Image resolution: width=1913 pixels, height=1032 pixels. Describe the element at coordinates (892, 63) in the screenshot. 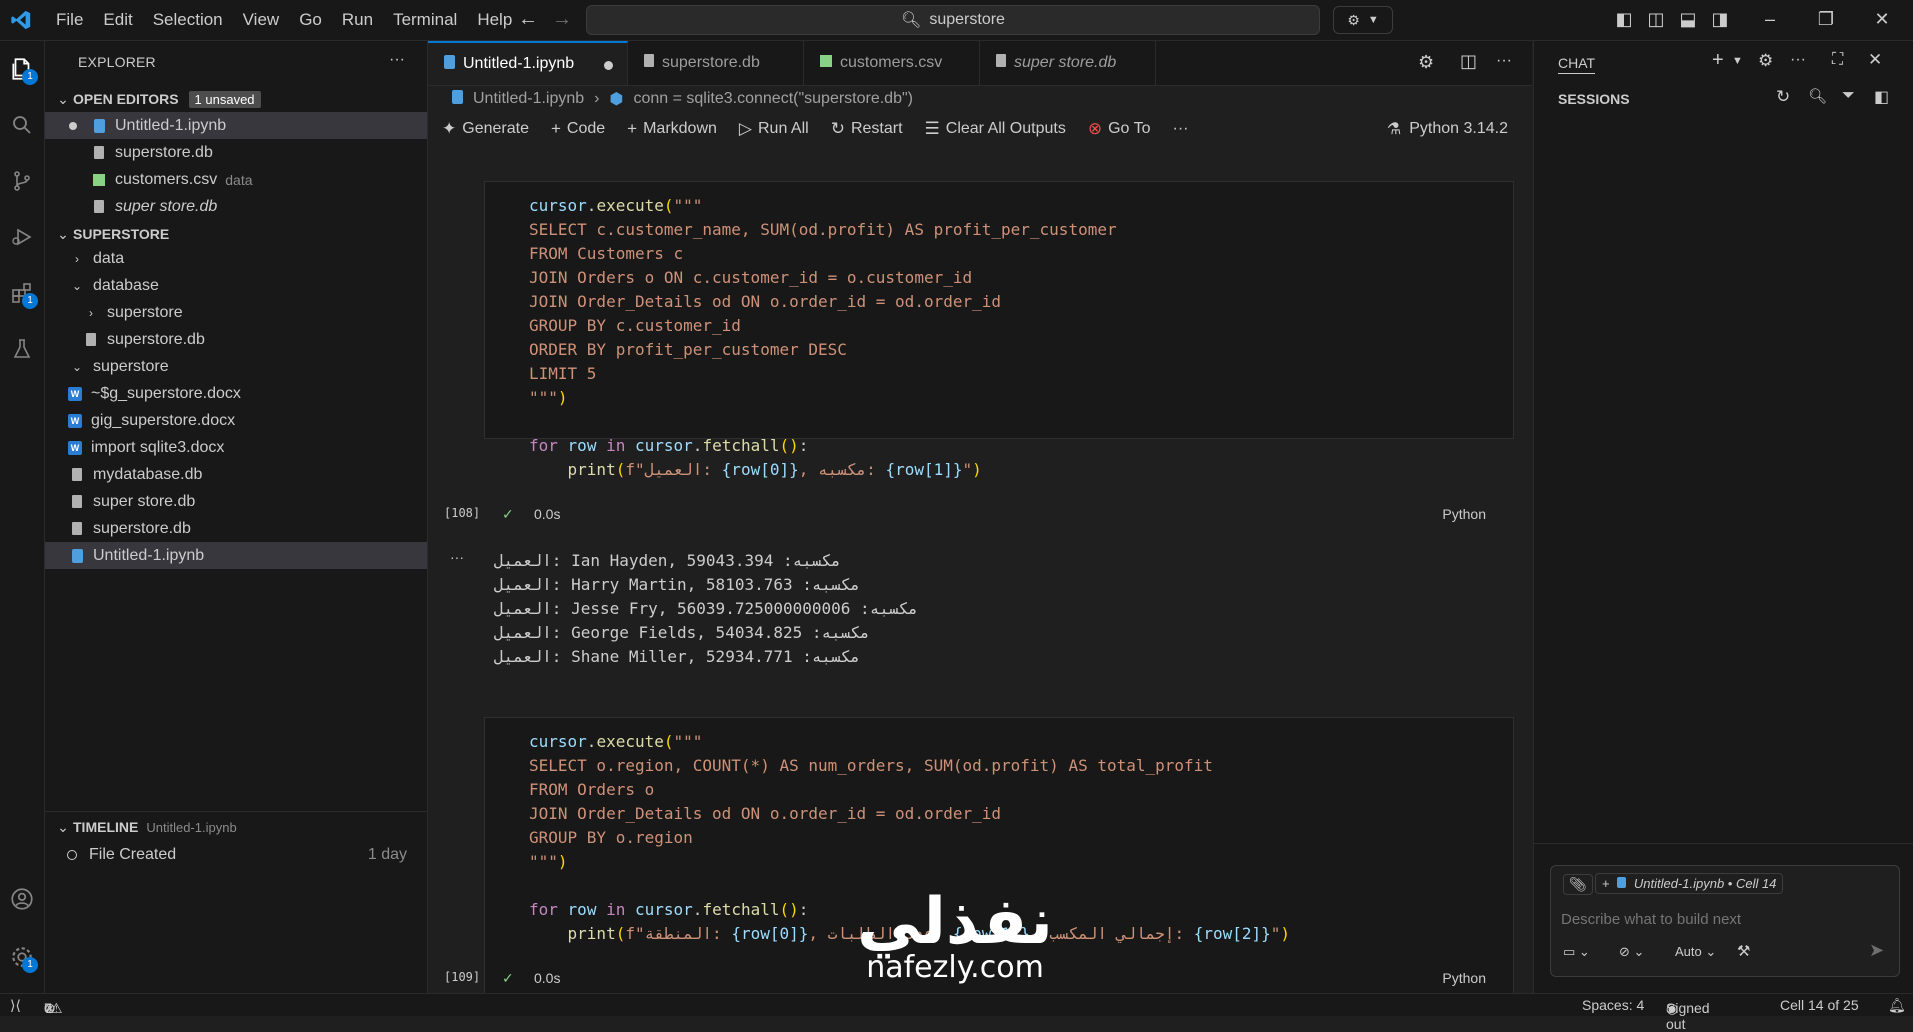

I see `tab-customers-csv: customers.csv` at that location.